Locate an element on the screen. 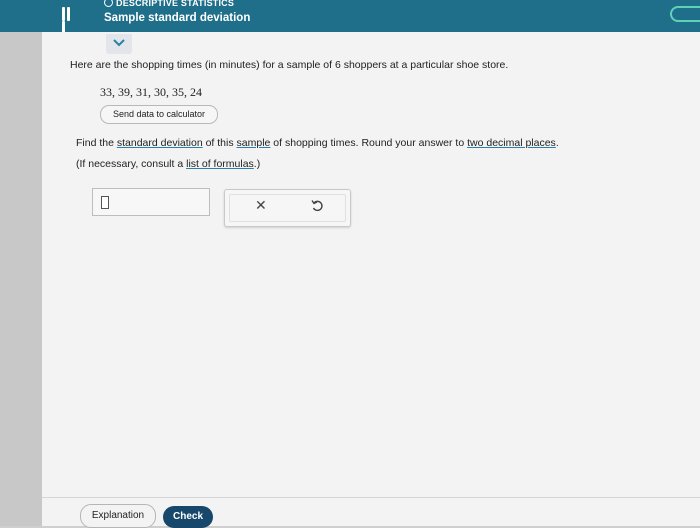 The height and width of the screenshot is (528, 700). footer-divider is located at coordinates (371, 497).